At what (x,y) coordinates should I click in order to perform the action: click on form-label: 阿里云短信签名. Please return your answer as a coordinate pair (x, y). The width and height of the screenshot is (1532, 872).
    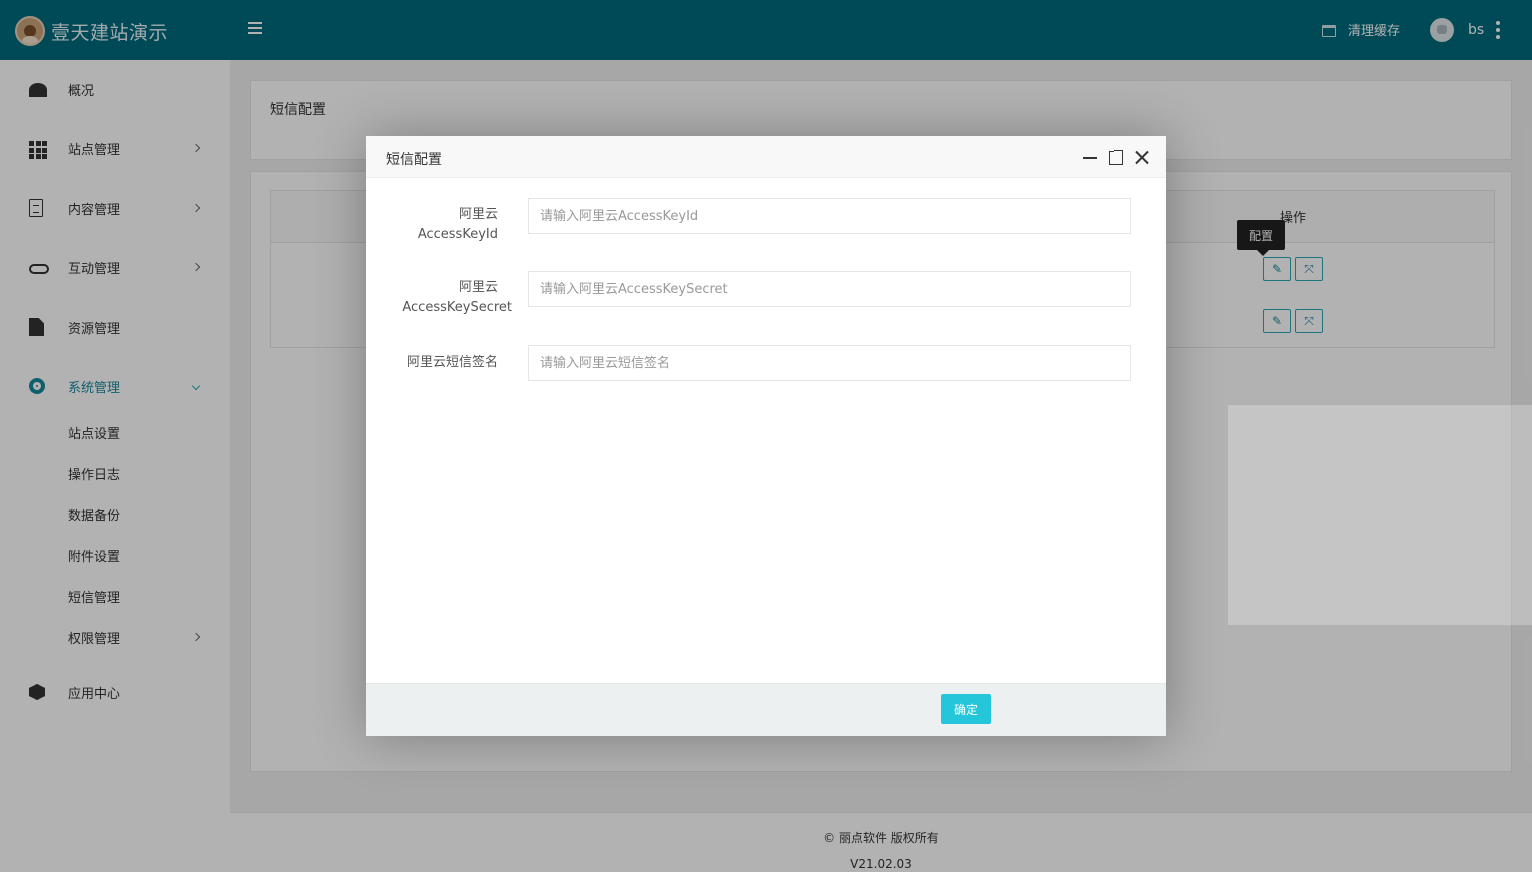
    Looking at the image, I should click on (452, 362).